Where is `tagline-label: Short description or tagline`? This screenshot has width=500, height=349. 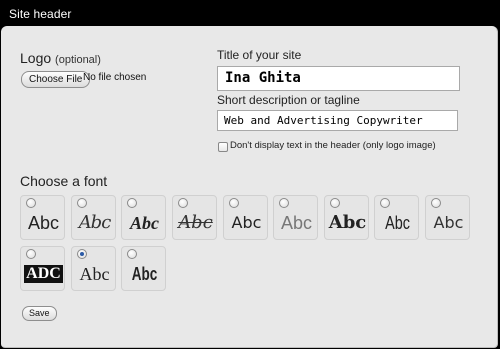
tagline-label: Short description or tagline is located at coordinates (288, 100).